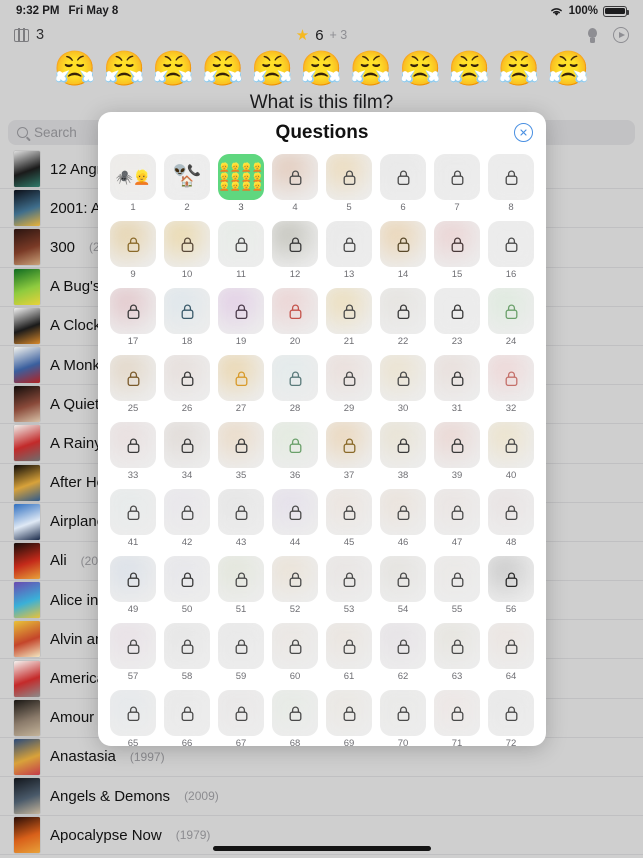 The height and width of the screenshot is (858, 643). I want to click on question-cell: 69, so click(349, 718).